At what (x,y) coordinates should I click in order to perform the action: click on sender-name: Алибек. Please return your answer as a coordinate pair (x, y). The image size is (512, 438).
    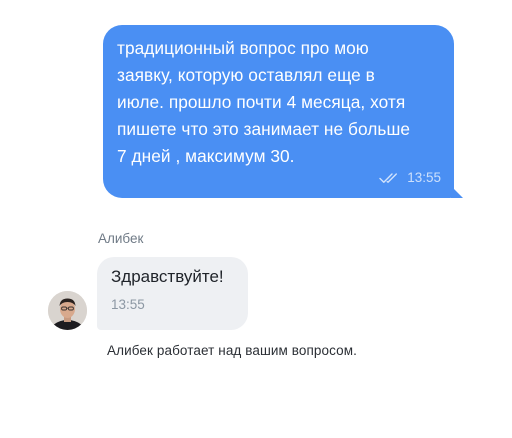
    Looking at the image, I should click on (121, 238).